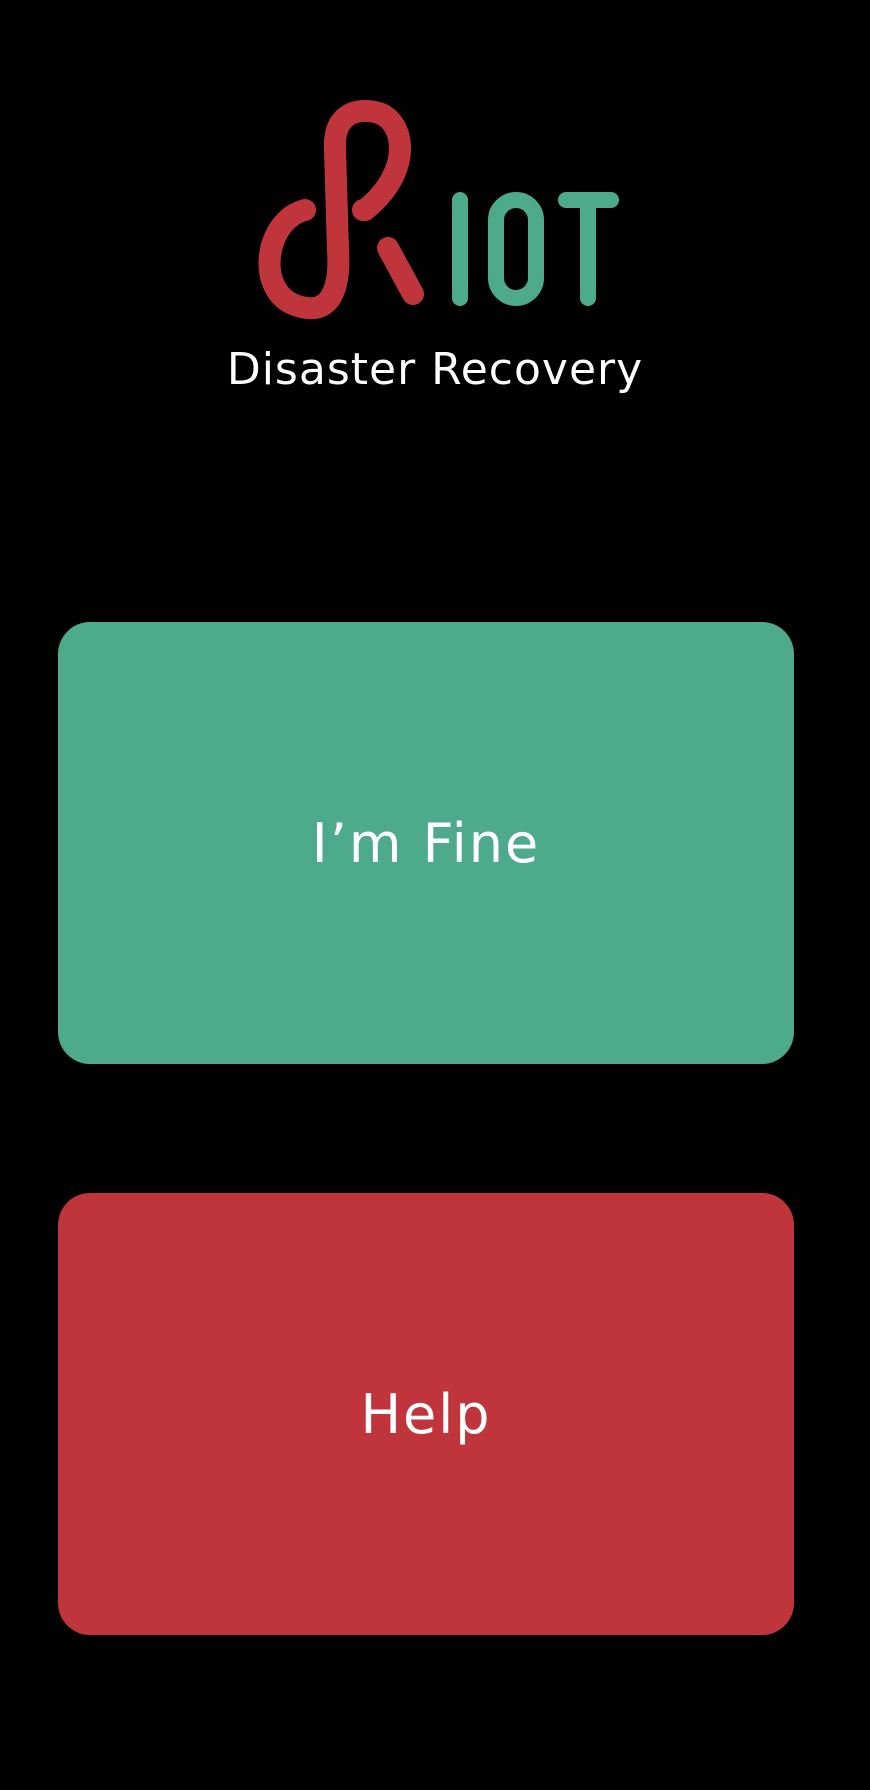  Describe the element at coordinates (438, 210) in the screenshot. I see `riot-logo-icon` at that location.